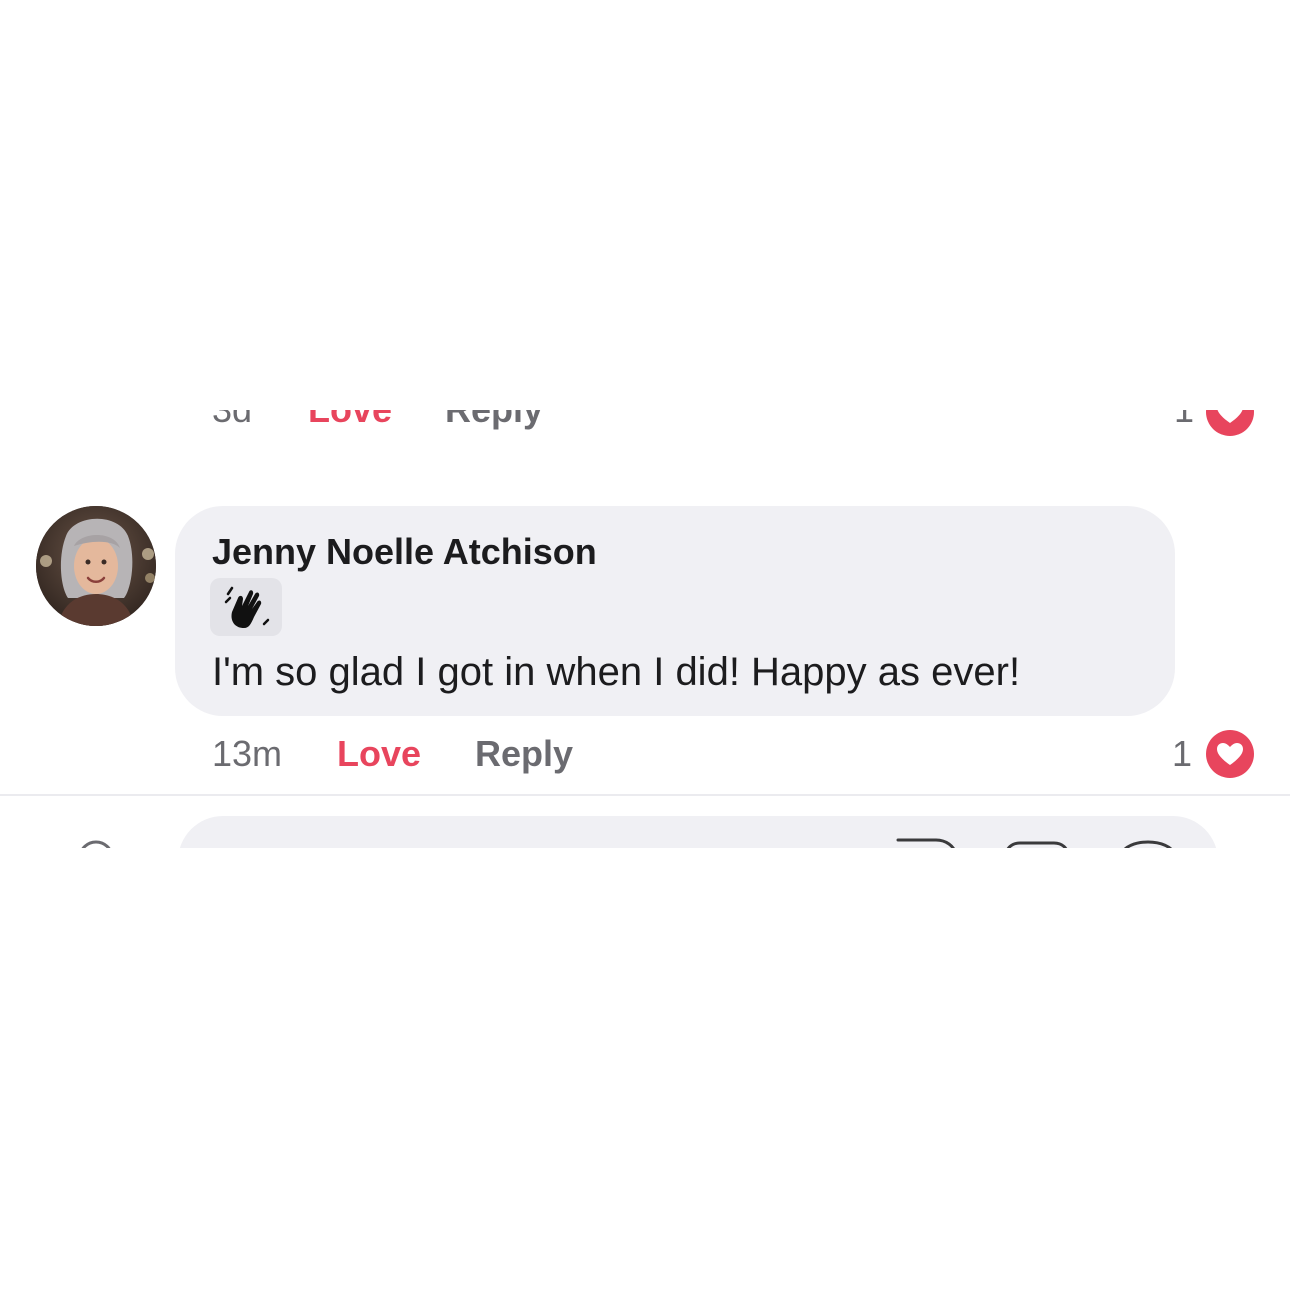 The width and height of the screenshot is (1290, 1290). I want to click on comment-actions: 13m Love Reply 1, so click(645, 754).